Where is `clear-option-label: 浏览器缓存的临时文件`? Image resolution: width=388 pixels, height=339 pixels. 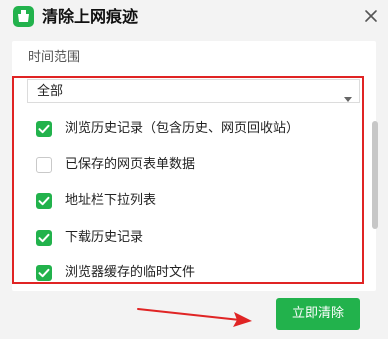 clear-option-label: 浏览器缓存的临时文件 is located at coordinates (130, 272).